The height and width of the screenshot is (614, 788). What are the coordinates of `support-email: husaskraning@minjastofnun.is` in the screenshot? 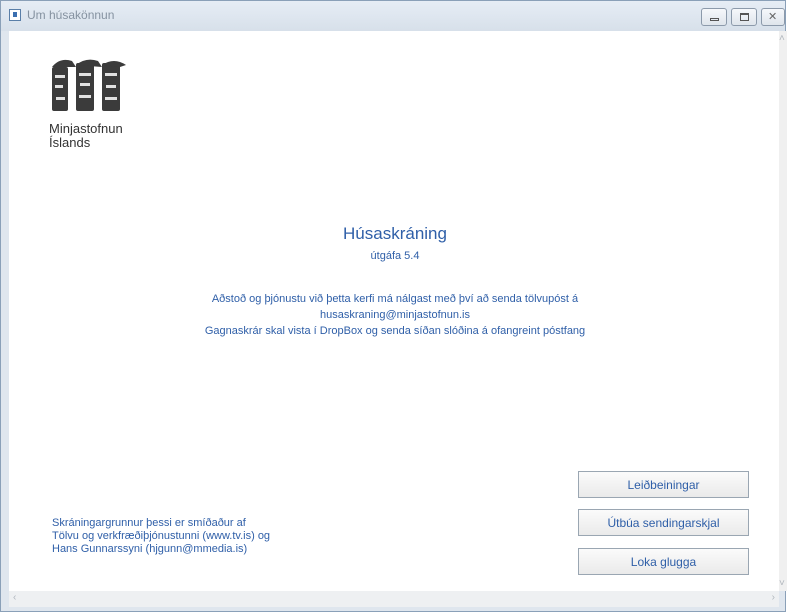 It's located at (395, 315).